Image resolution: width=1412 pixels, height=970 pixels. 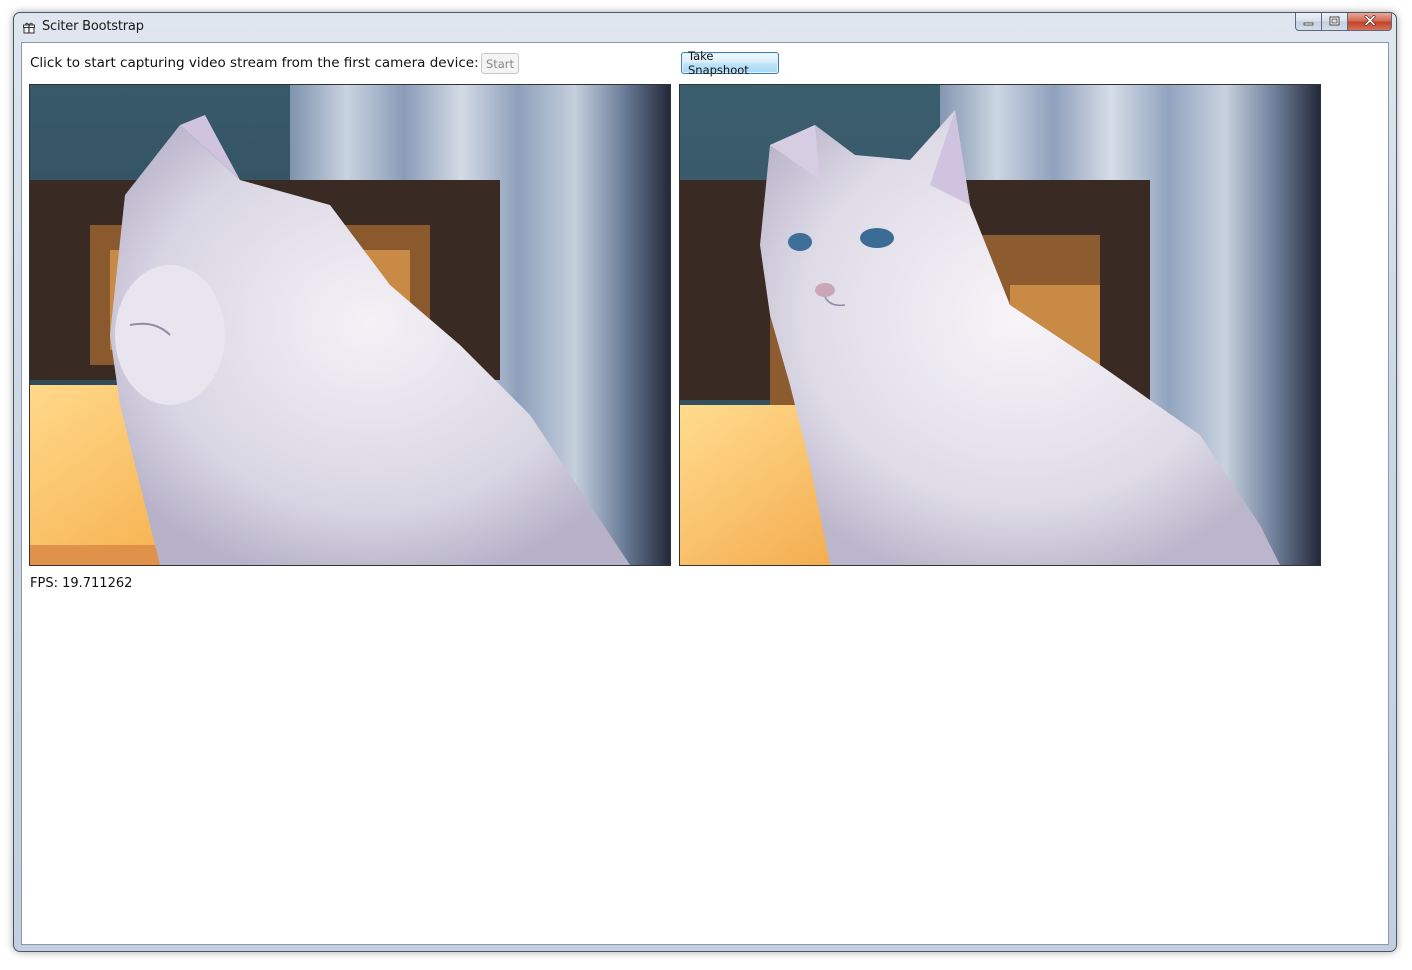 I want to click on start-button: Start, so click(x=500, y=63).